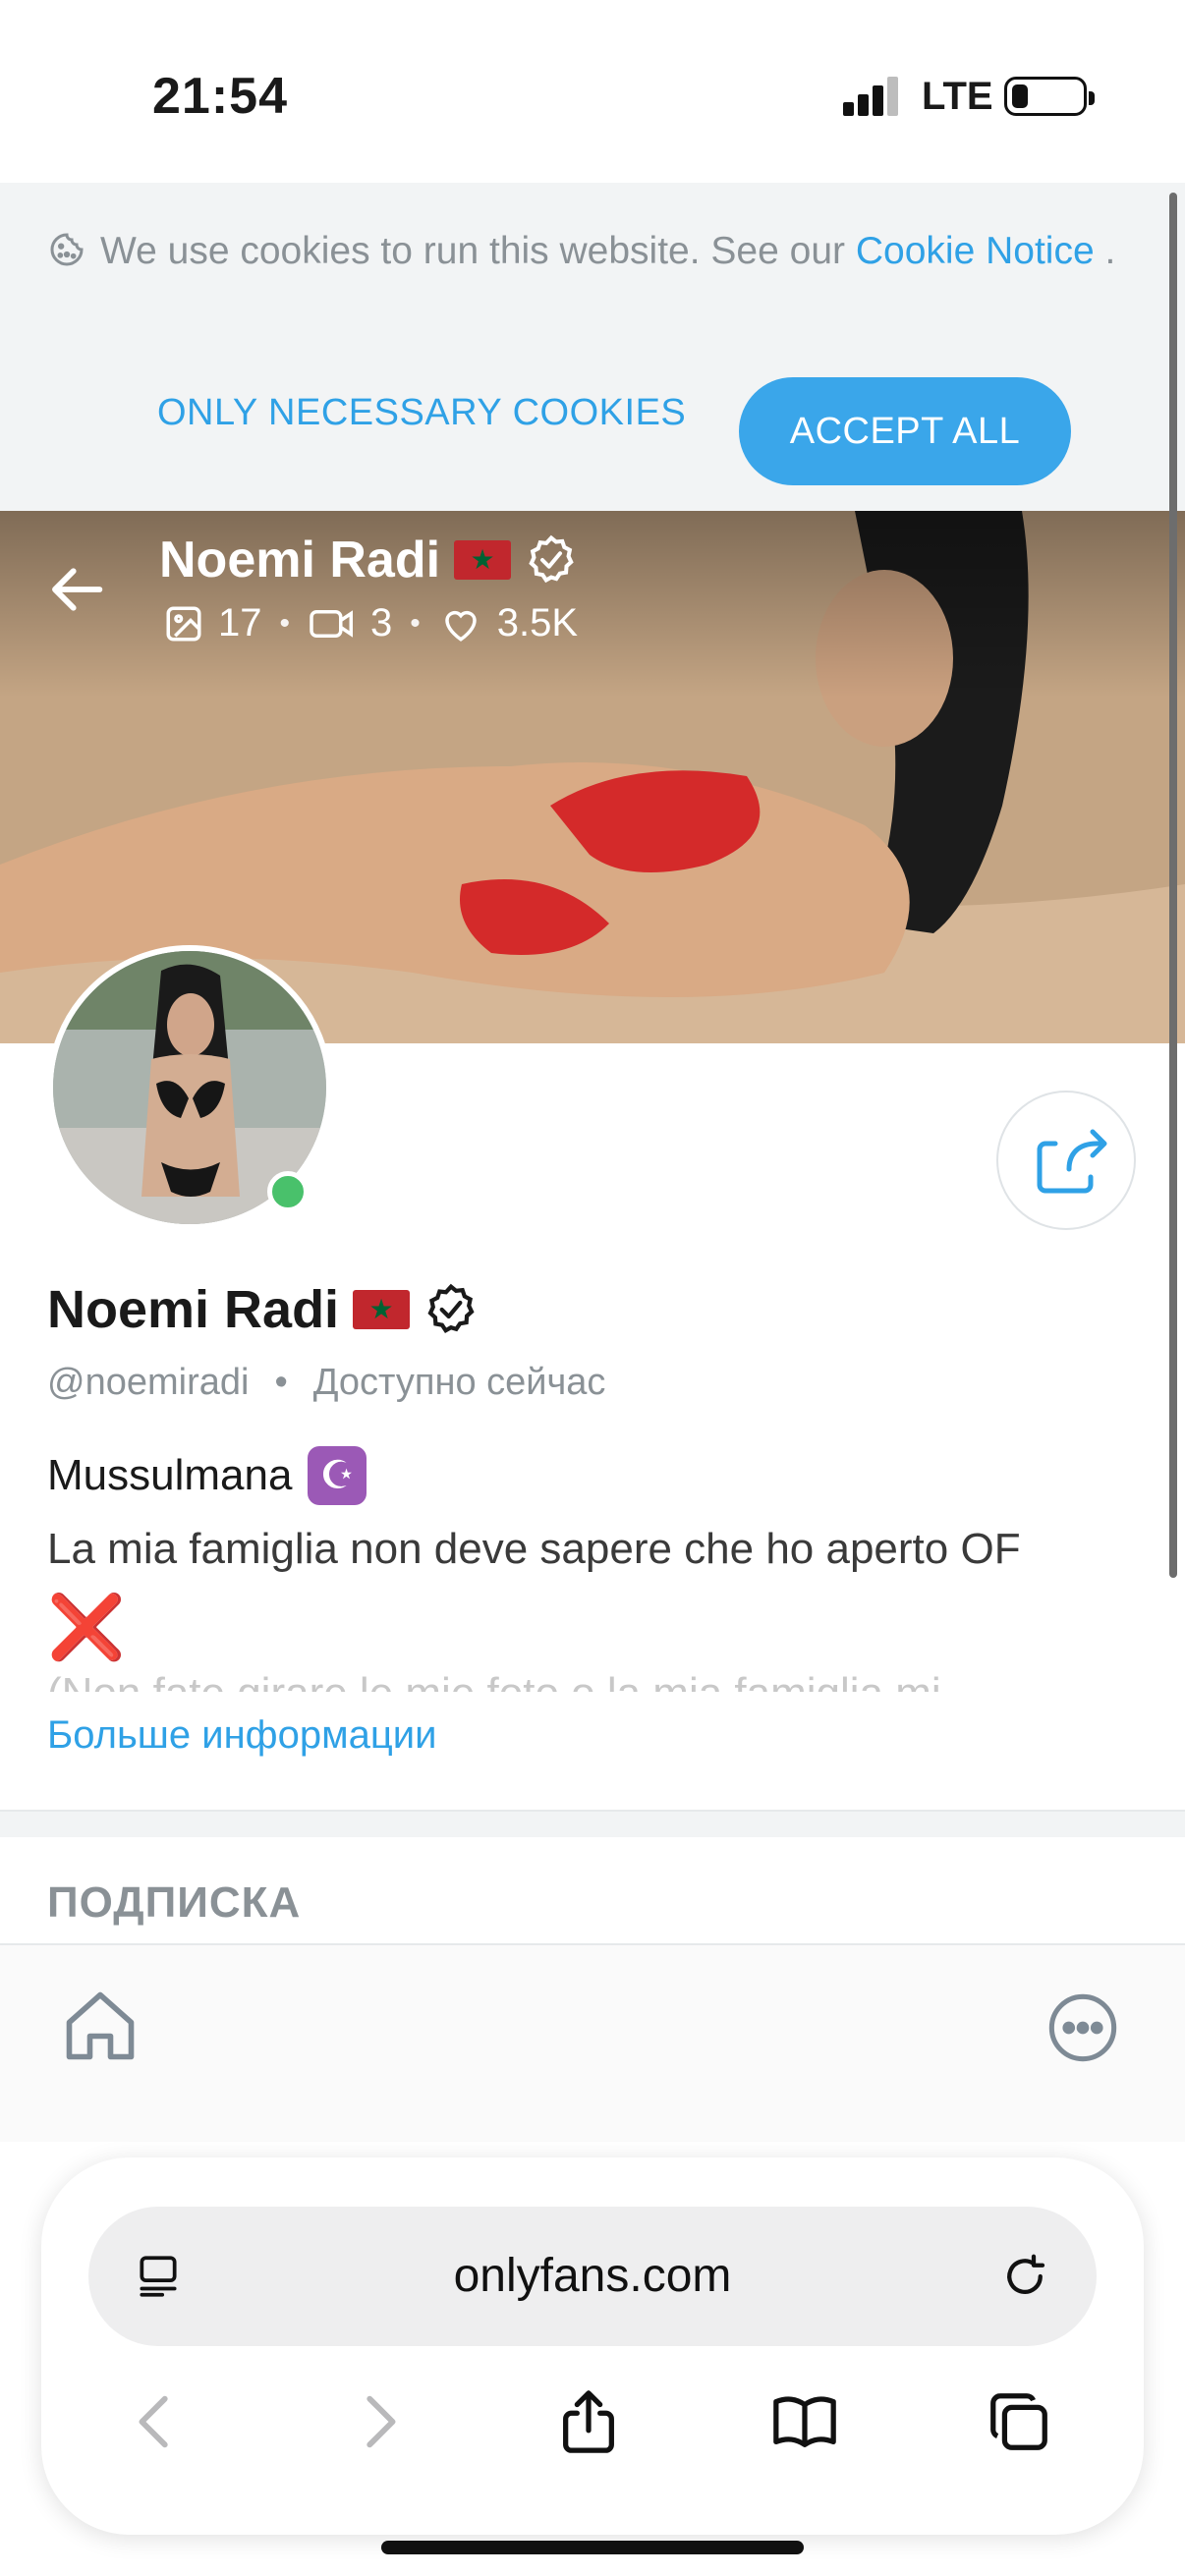 This screenshot has height=2576, width=1185. Describe the element at coordinates (240, 622) in the screenshot. I see `photos-count: 17` at that location.